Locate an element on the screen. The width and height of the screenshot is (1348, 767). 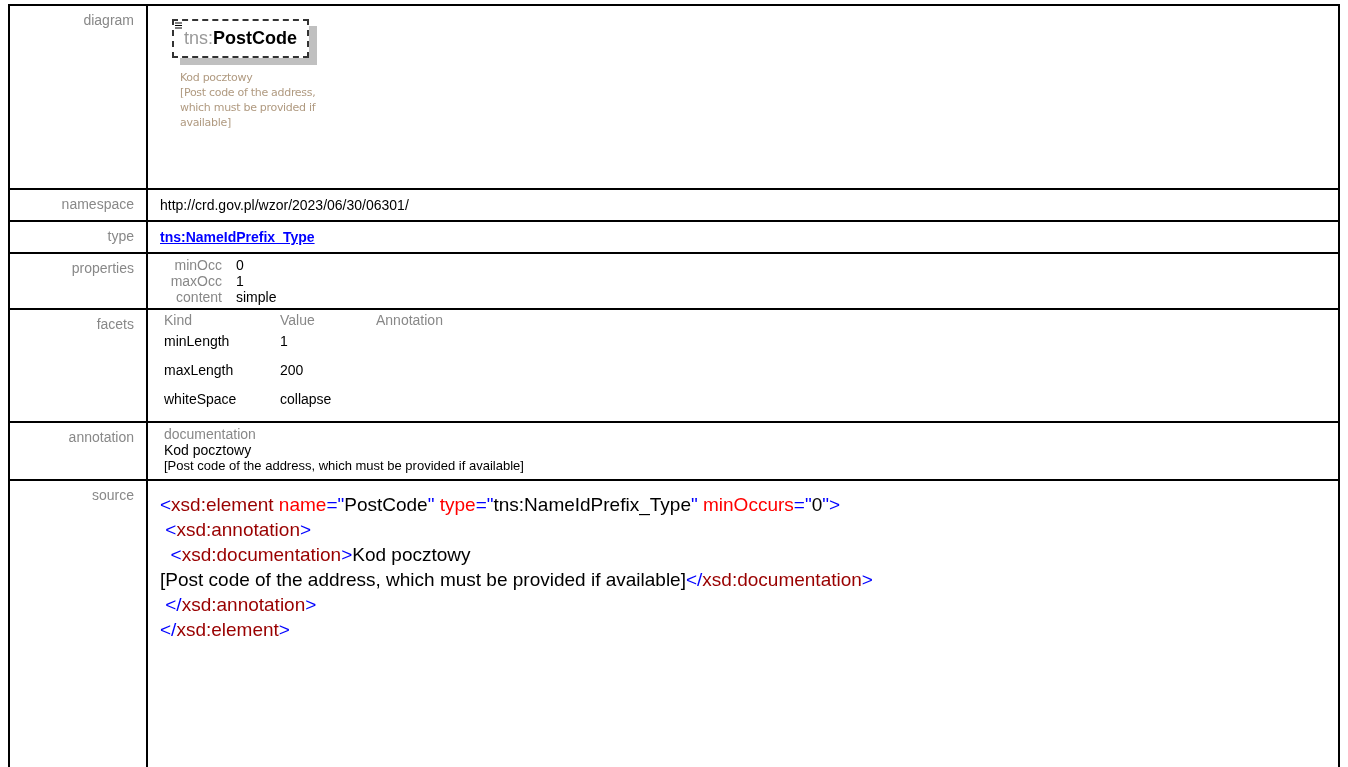
code-token: Kod pocztowy is located at coordinates (411, 554).